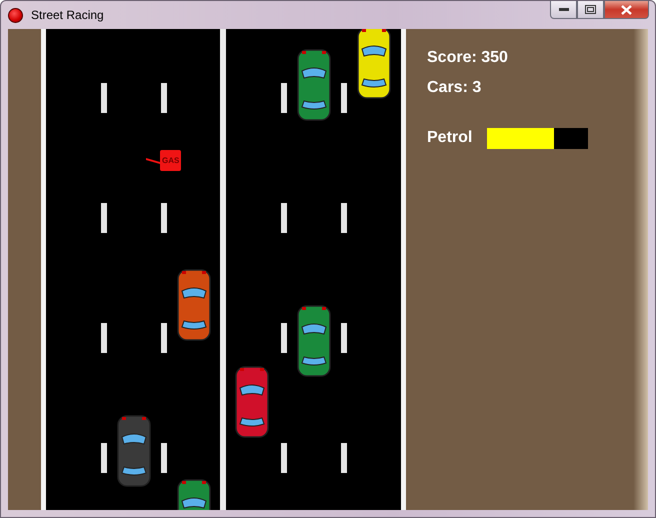 Image resolution: width=656 pixels, height=518 pixels. What do you see at coordinates (171, 160) in the screenshot?
I see `can-label: GAS` at bounding box center [171, 160].